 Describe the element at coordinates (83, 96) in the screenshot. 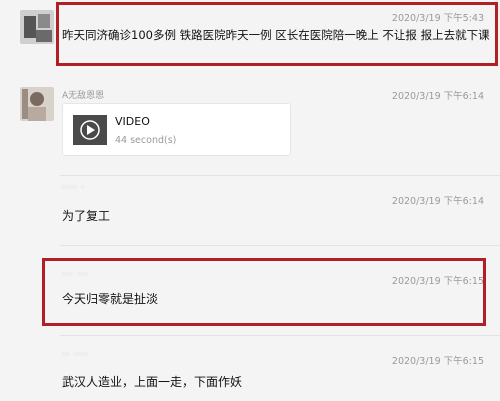

I see `sender-name: A无敌恩恩` at that location.